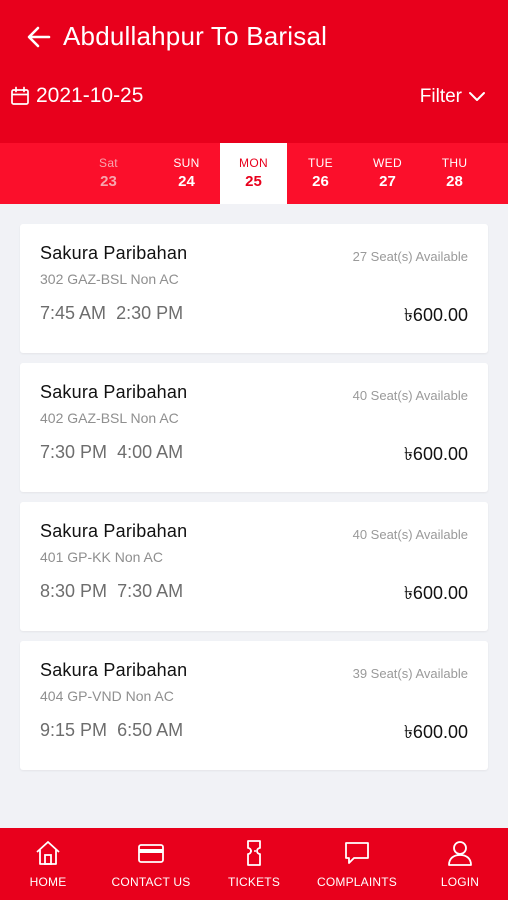 The height and width of the screenshot is (900, 508). Describe the element at coordinates (90, 95) in the screenshot. I see `selected-date: 2021-10-25` at that location.